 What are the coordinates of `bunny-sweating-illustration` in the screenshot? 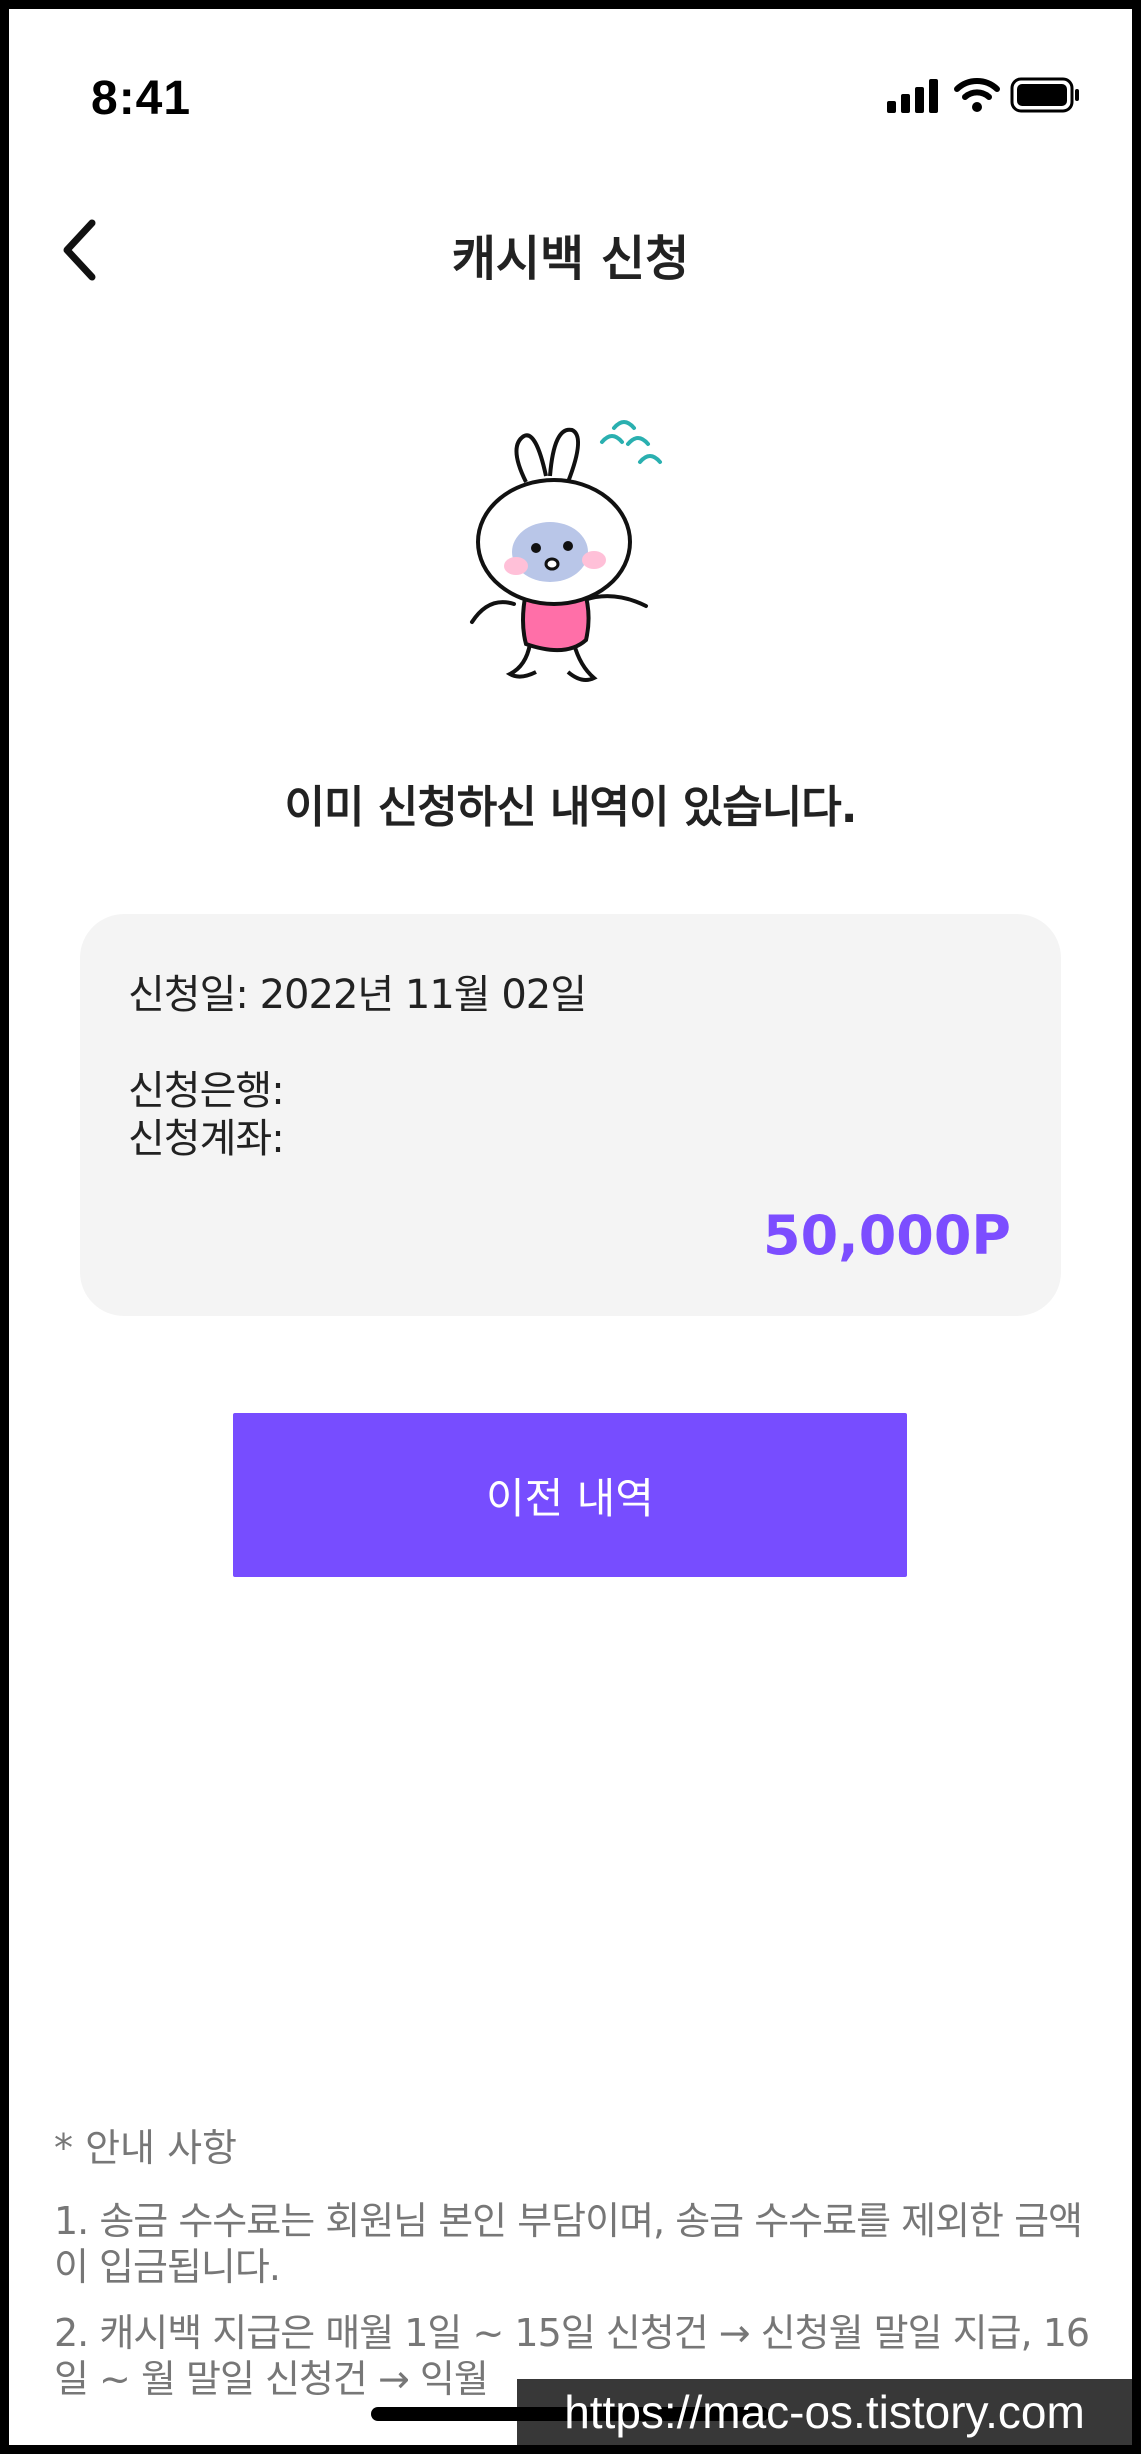 It's located at (566, 551).